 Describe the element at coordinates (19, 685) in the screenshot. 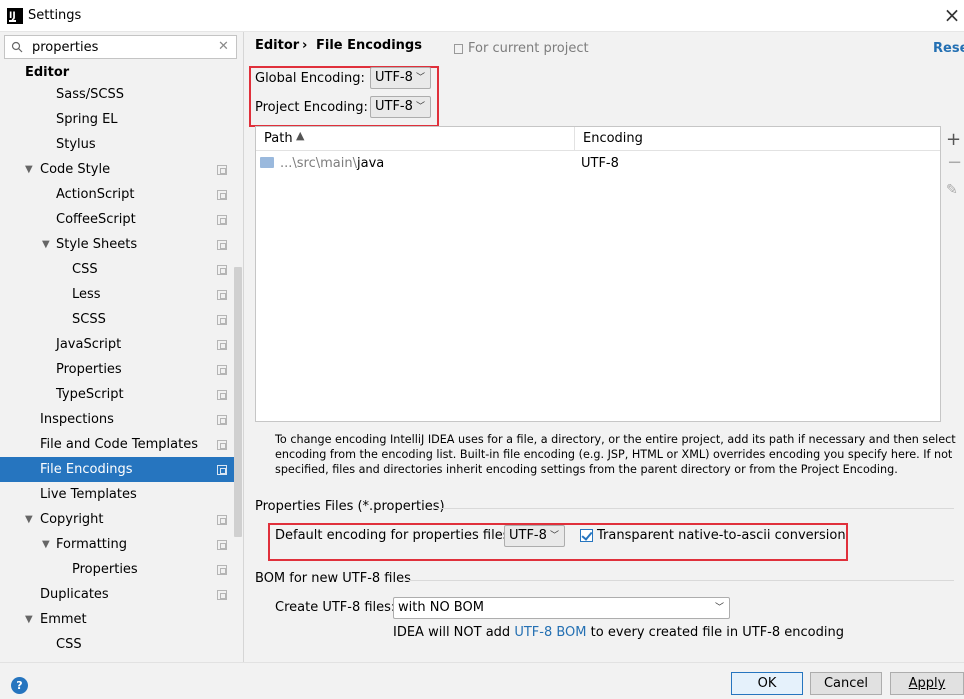

I see `help-icon: ?` at that location.